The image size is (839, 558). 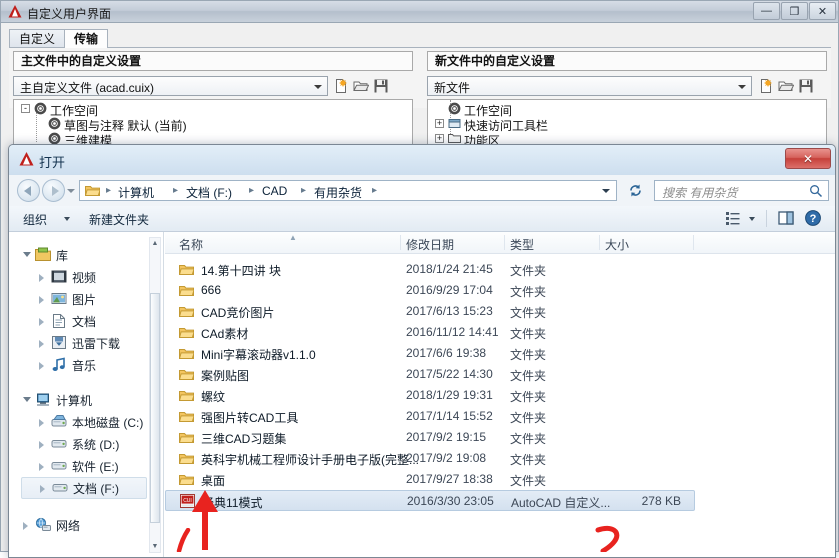 I want to click on scroll-up-button: ▲, so click(x=155, y=243).